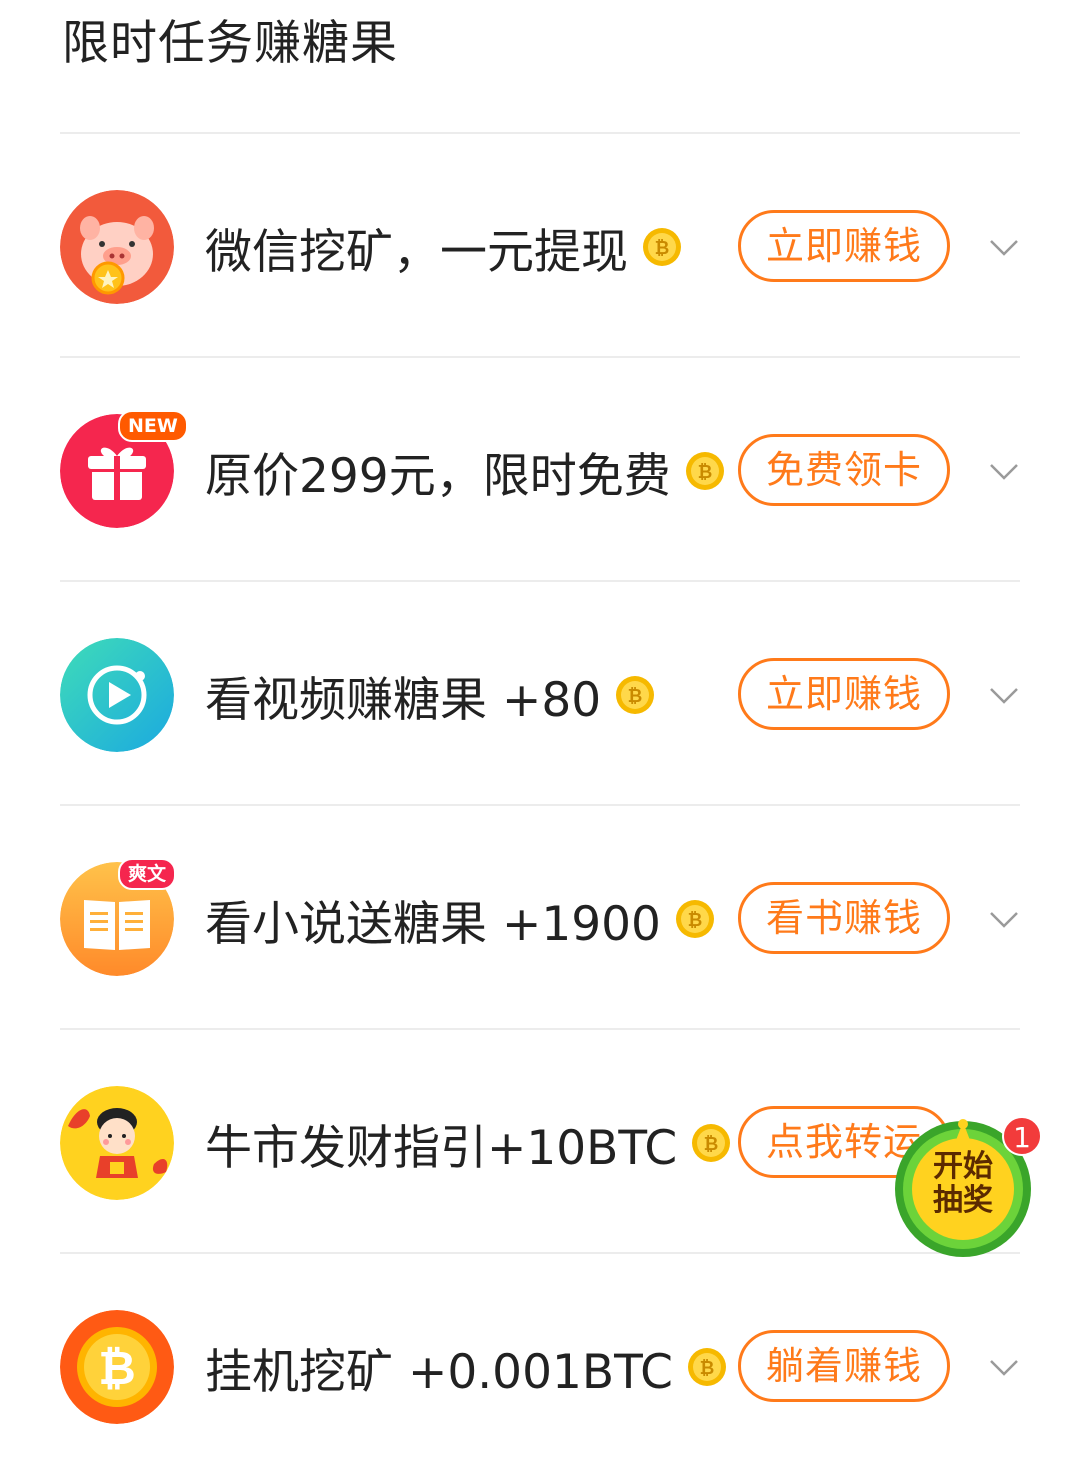  What do you see at coordinates (1022, 1136) in the screenshot?
I see `notification-count-badge: 1` at bounding box center [1022, 1136].